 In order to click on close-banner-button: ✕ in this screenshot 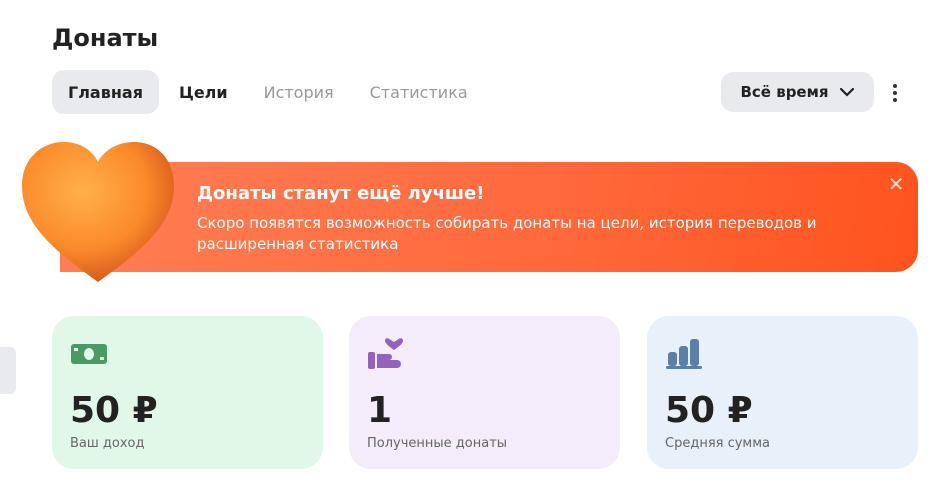, I will do `click(896, 184)`.